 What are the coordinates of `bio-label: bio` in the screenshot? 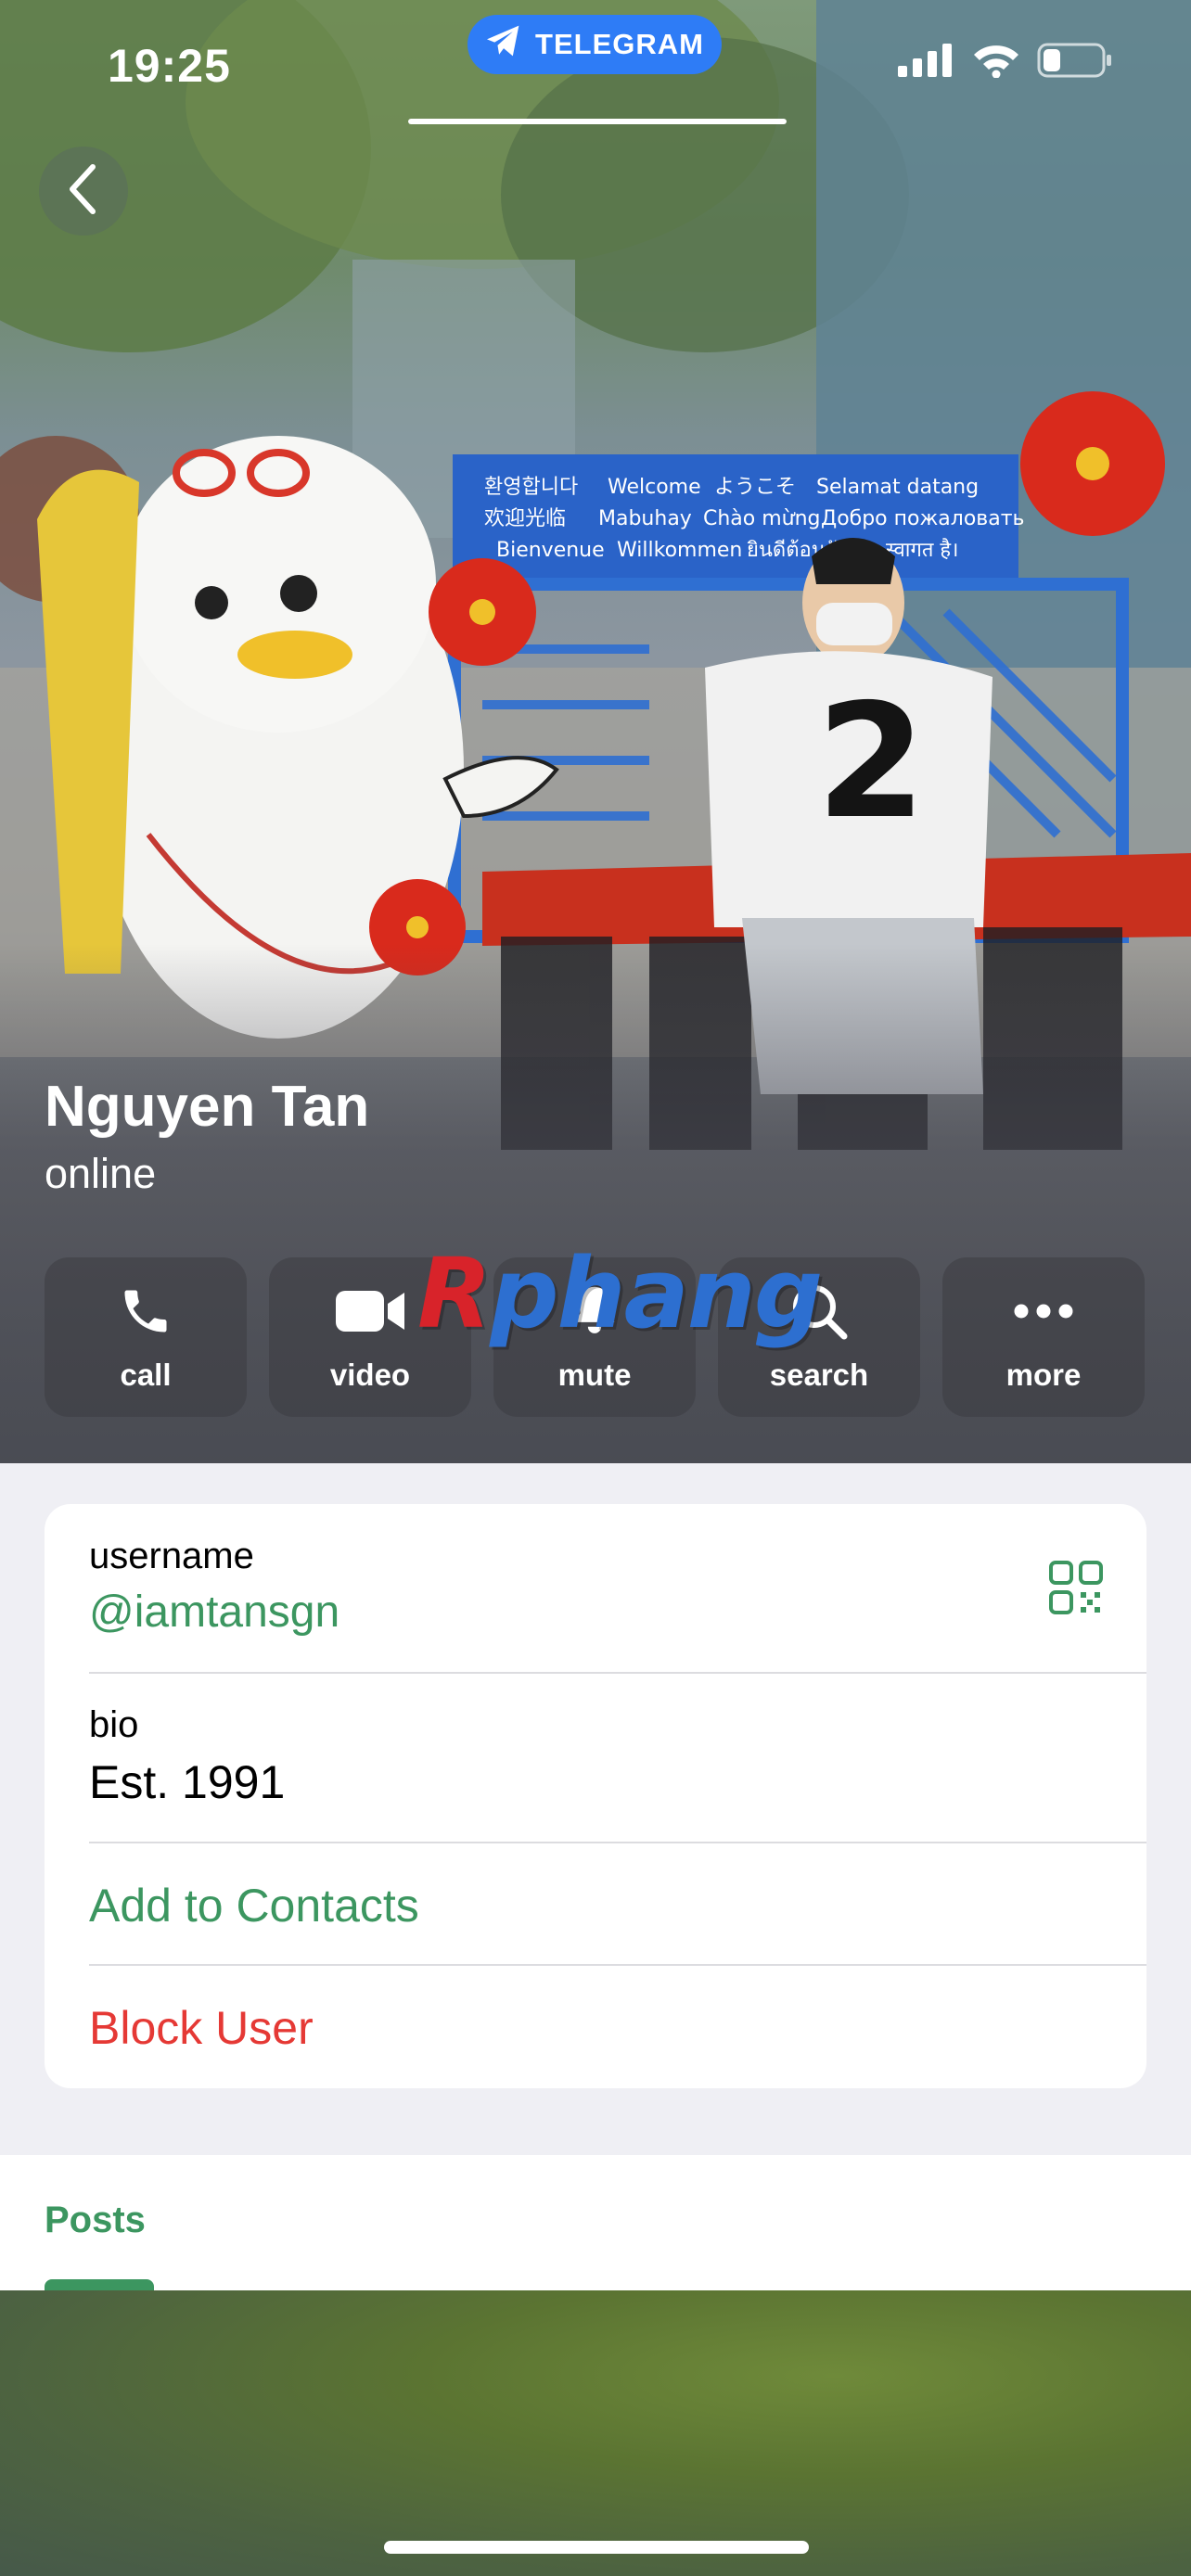 It's located at (114, 1725).